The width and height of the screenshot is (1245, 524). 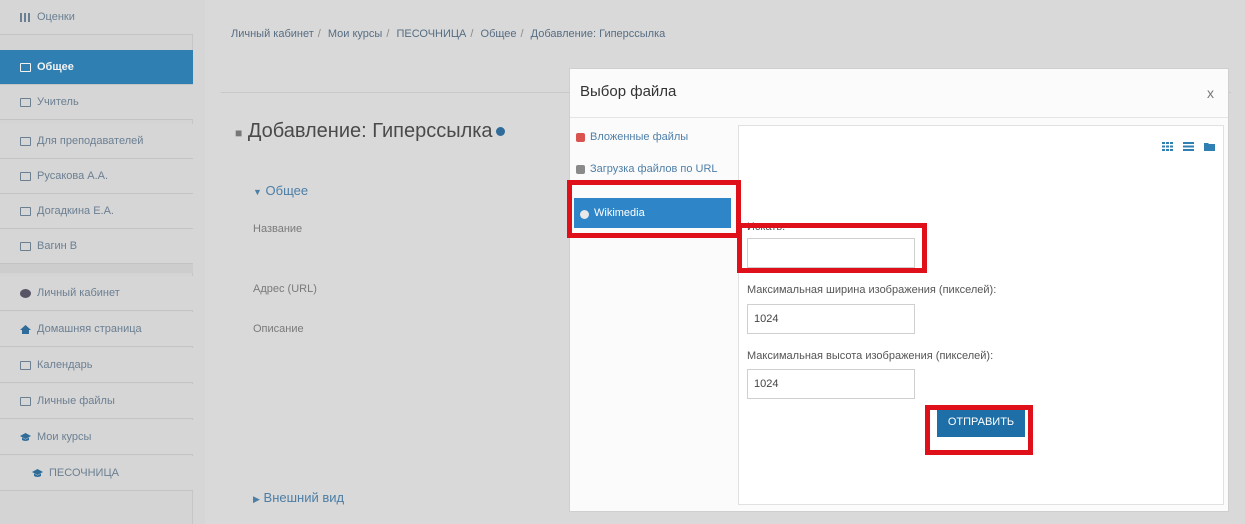 What do you see at coordinates (831, 319) in the screenshot?
I see `max-width-input` at bounding box center [831, 319].